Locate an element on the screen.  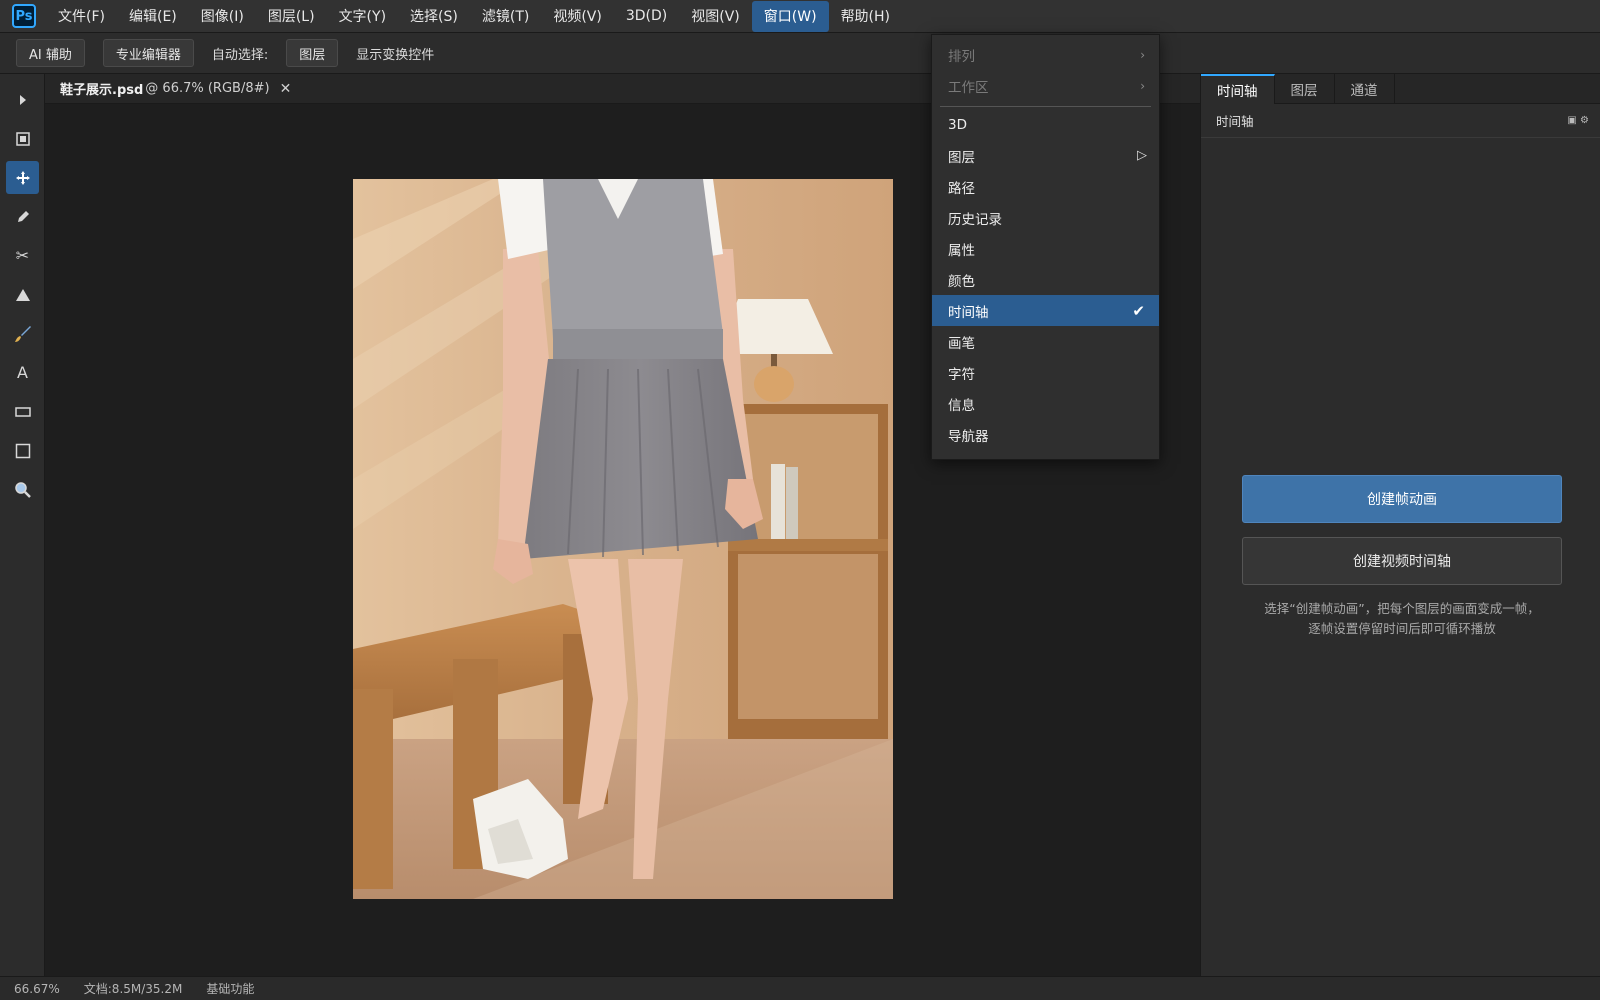
menu-view: 视图(V) is located at coordinates (715, 16).